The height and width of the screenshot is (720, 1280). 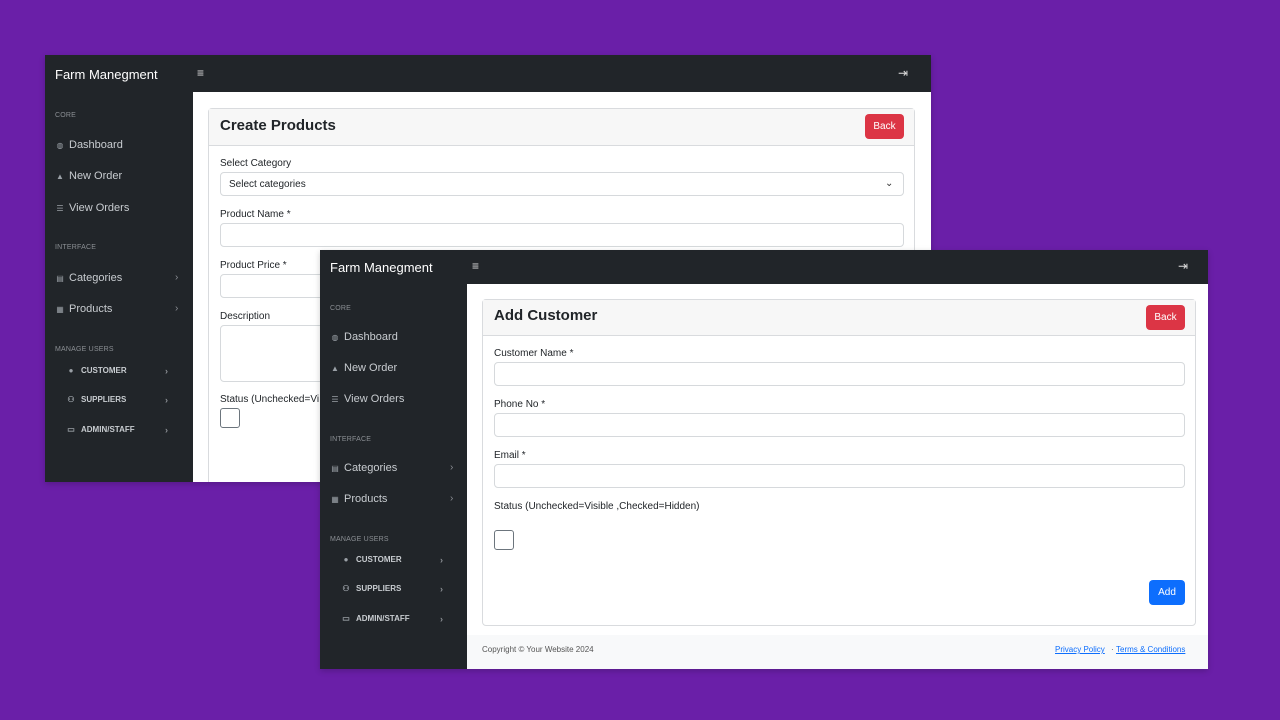 What do you see at coordinates (839, 318) in the screenshot?
I see `card-header: Add Customer Back` at bounding box center [839, 318].